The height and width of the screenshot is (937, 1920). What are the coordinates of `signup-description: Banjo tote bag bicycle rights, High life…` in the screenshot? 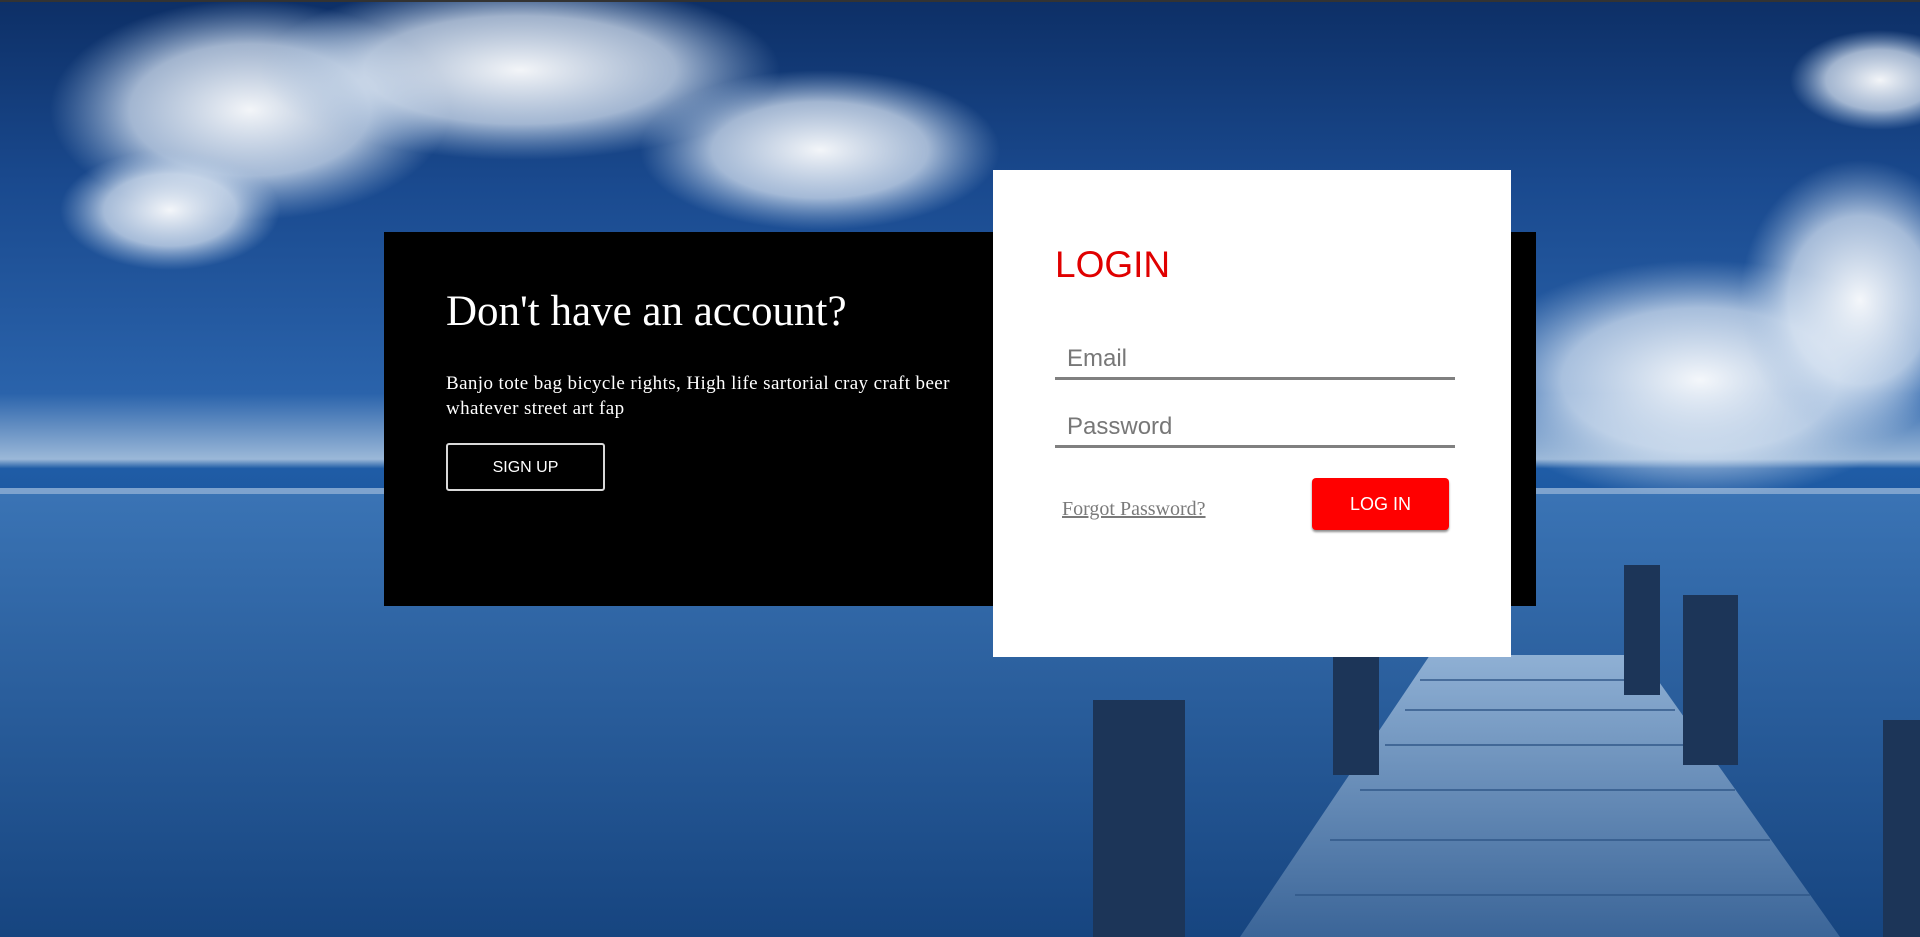 It's located at (698, 396).